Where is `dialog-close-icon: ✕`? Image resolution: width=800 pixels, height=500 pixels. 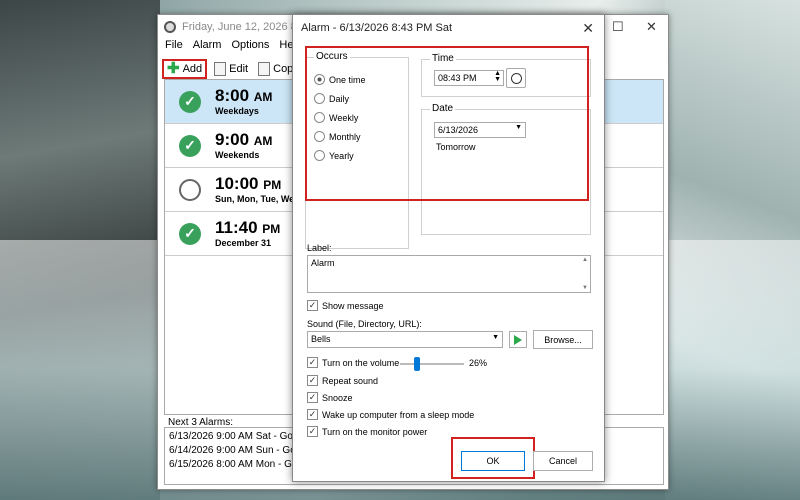
dialog-close-icon: ✕ is located at coordinates (588, 28).